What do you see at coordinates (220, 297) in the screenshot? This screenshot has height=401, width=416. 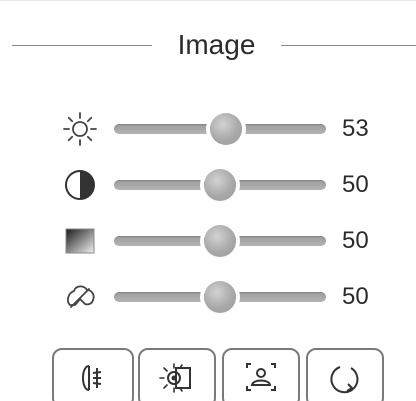 I see `hue-slider-thumb` at bounding box center [220, 297].